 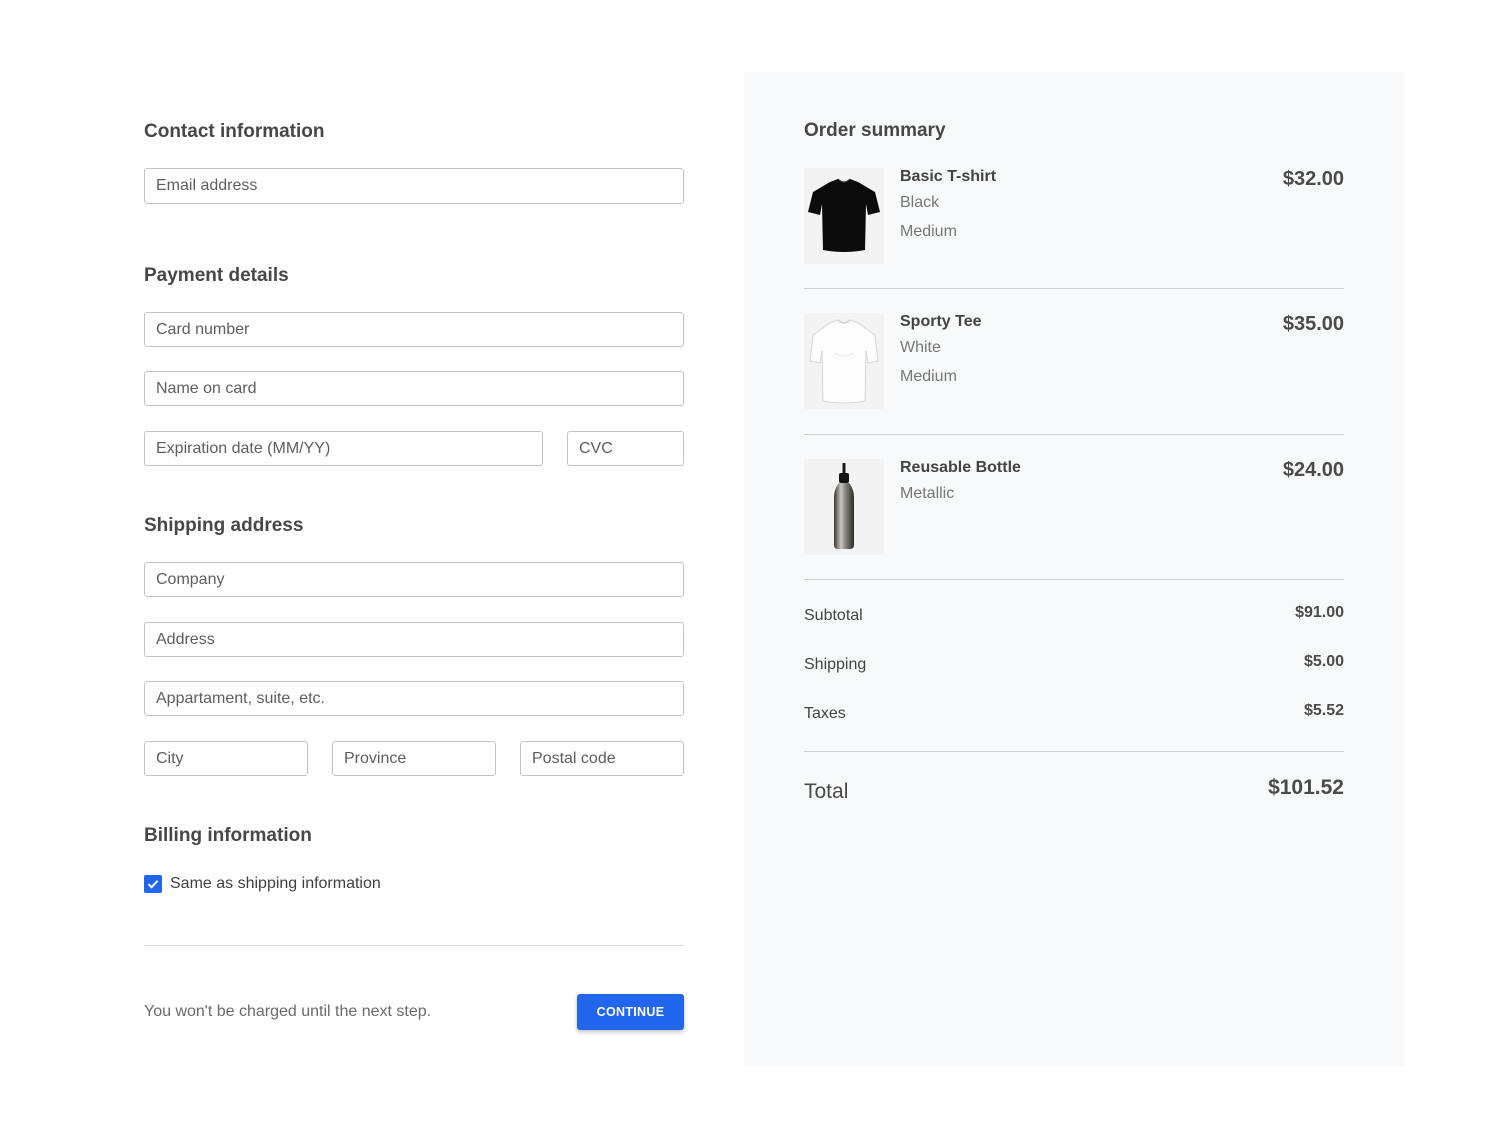 What do you see at coordinates (1074, 507) in the screenshot?
I see `order-item: Reusable Bottle Metallic $24.00` at bounding box center [1074, 507].